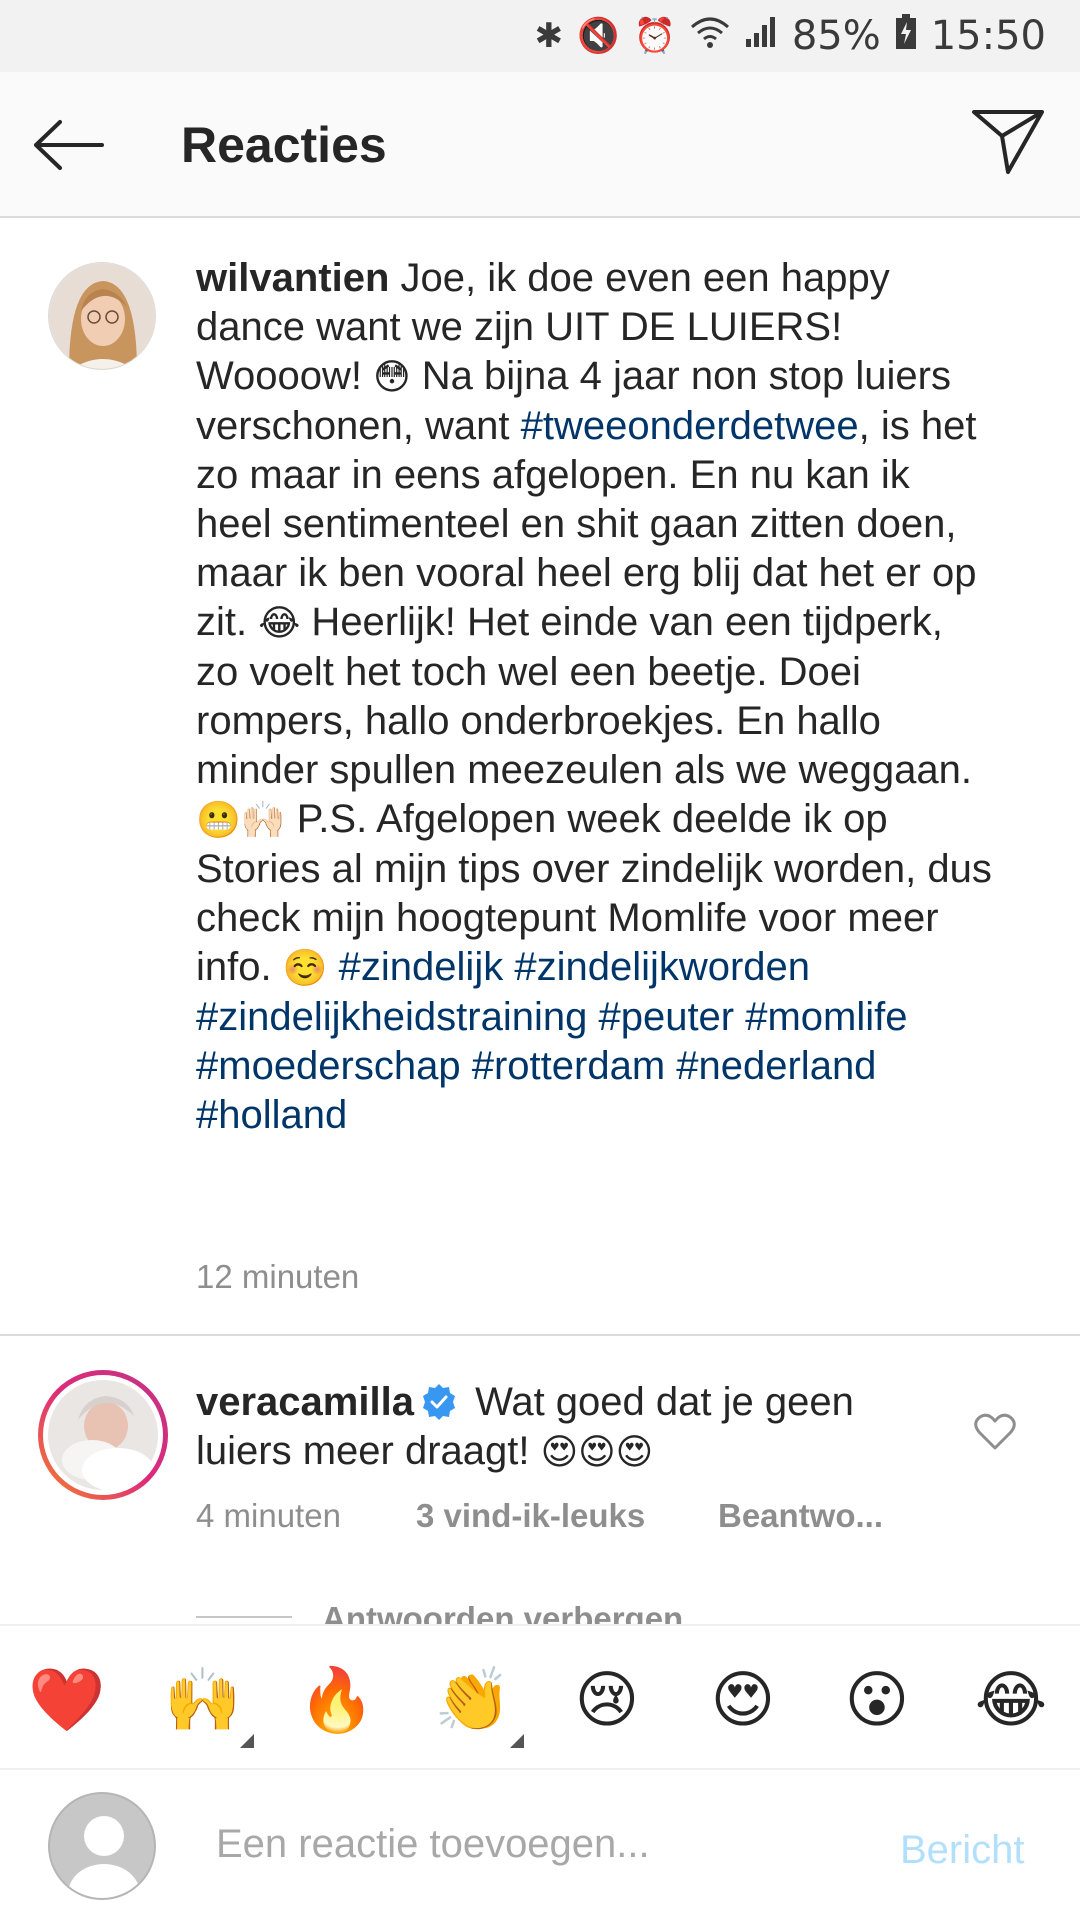 The width and height of the screenshot is (1080, 1920). What do you see at coordinates (305, 968) in the screenshot?
I see `smiling-emoji: ☺️` at bounding box center [305, 968].